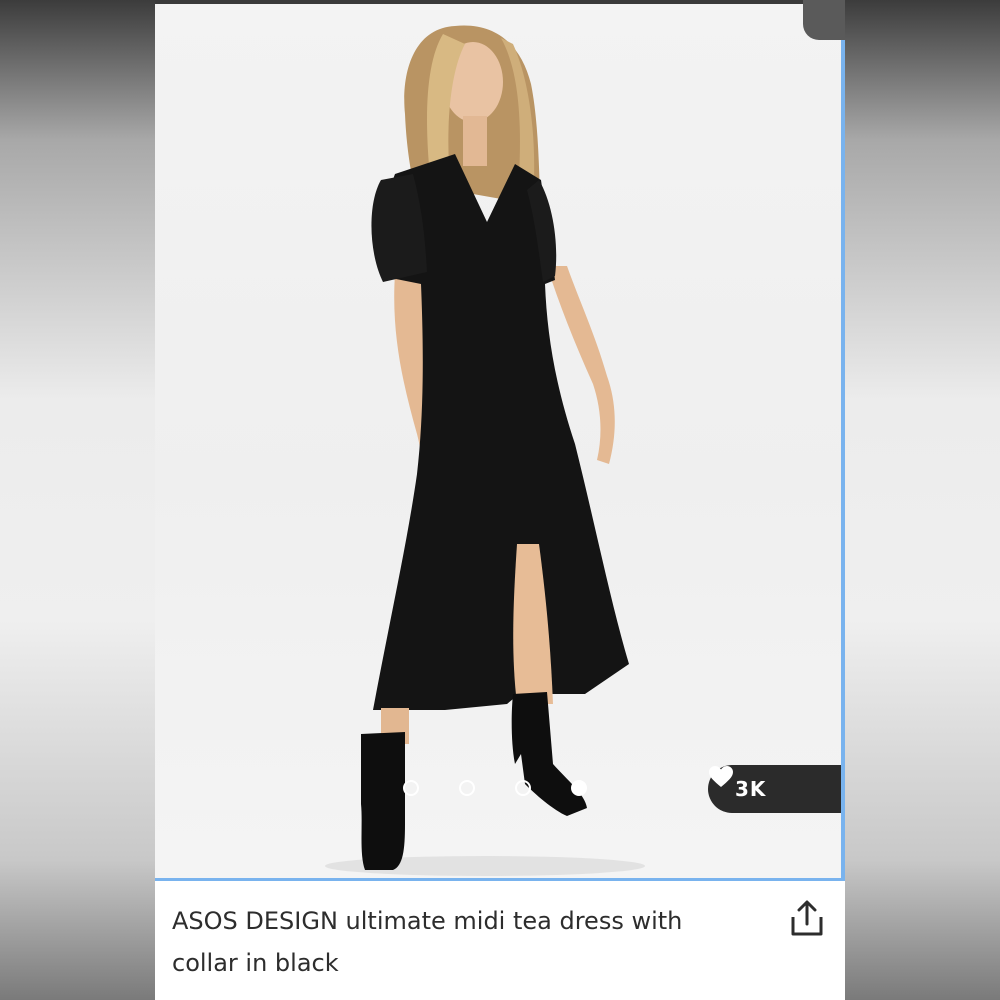 This screenshot has height=1000, width=1000. I want to click on product-title-line1: ASOS DESIGN ultimate midi tea dress with, so click(427, 921).